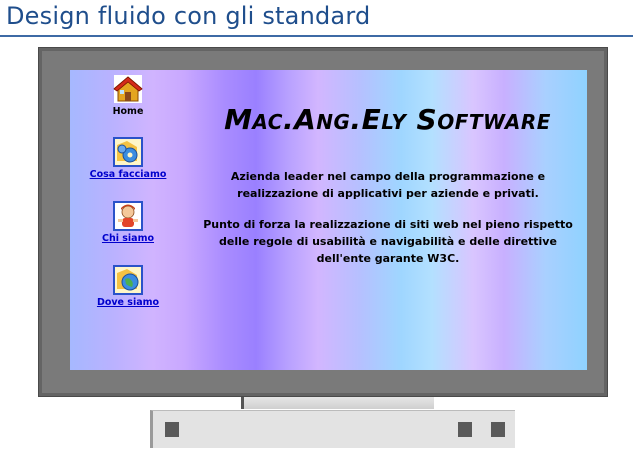  What do you see at coordinates (188, 16) in the screenshot?
I see `slide-title: Design fluido con gli standard` at bounding box center [188, 16].